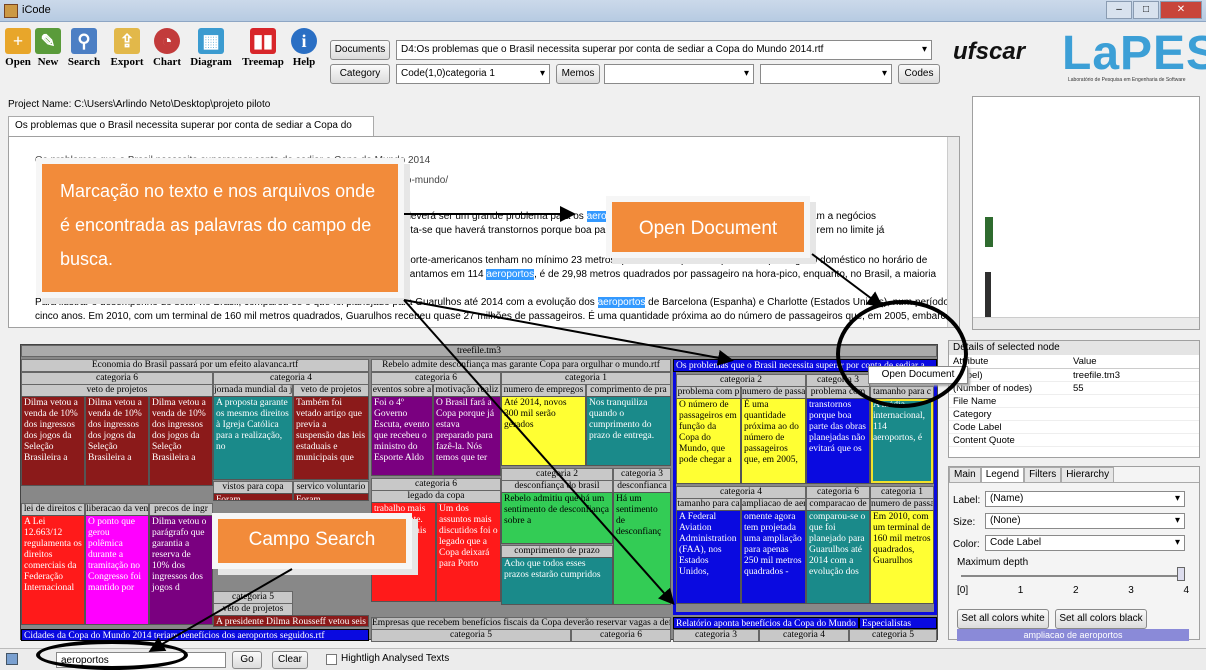 This screenshot has height=670, width=1206. What do you see at coordinates (902, 354) in the screenshot?
I see `annotation-ring-open` at bounding box center [902, 354].